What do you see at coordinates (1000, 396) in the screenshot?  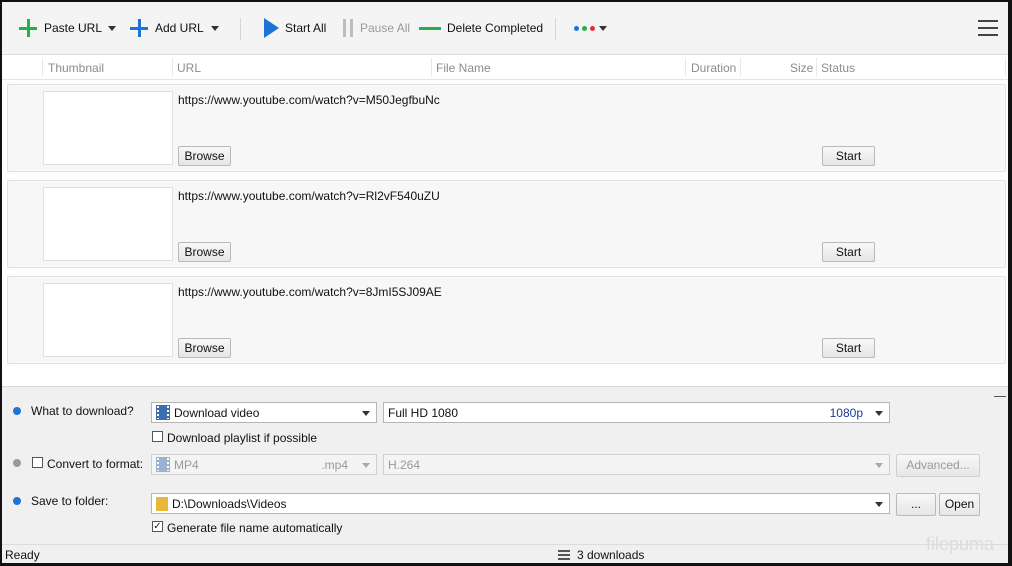 I see `collapse-icon` at bounding box center [1000, 396].